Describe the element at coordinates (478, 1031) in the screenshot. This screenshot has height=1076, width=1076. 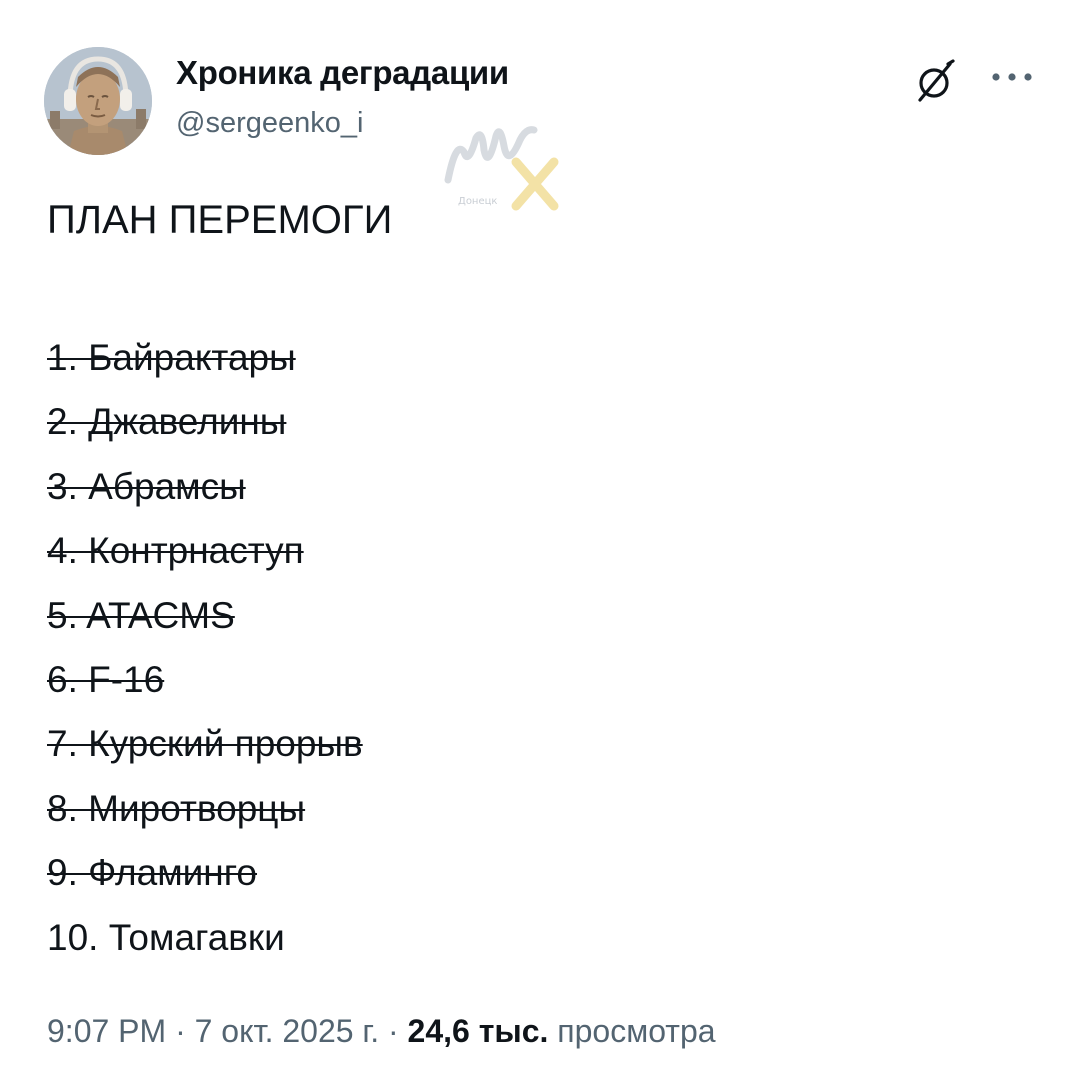
I see `views-count: 24,6 тыс.` at that location.